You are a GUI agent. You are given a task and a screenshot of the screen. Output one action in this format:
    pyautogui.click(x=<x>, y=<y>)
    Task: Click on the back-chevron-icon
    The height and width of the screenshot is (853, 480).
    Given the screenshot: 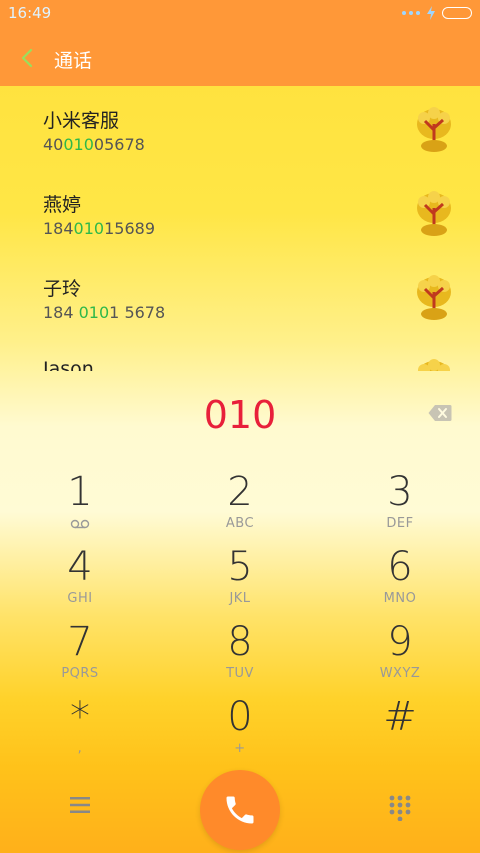 What is the action you would take?
    pyautogui.click(x=28, y=58)
    